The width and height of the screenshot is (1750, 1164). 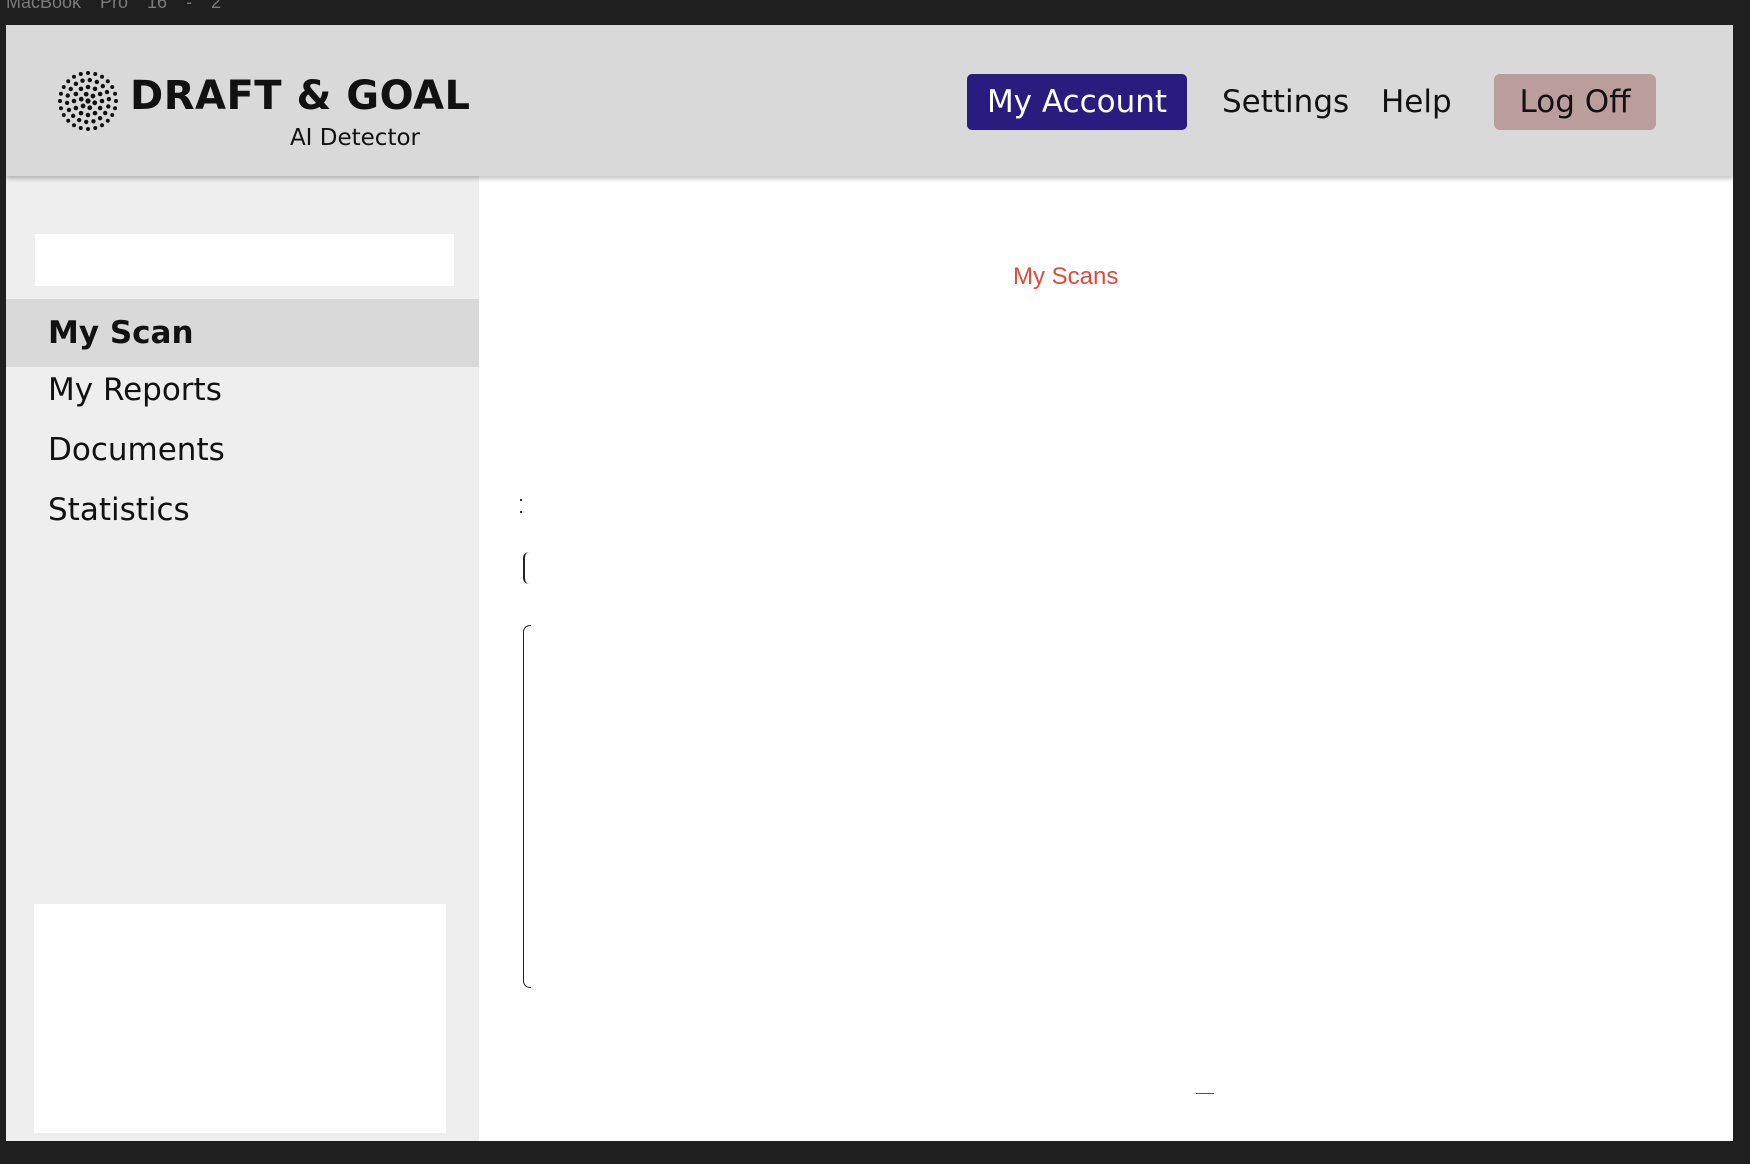 What do you see at coordinates (244, 260) in the screenshot?
I see `sidebar-search-input` at bounding box center [244, 260].